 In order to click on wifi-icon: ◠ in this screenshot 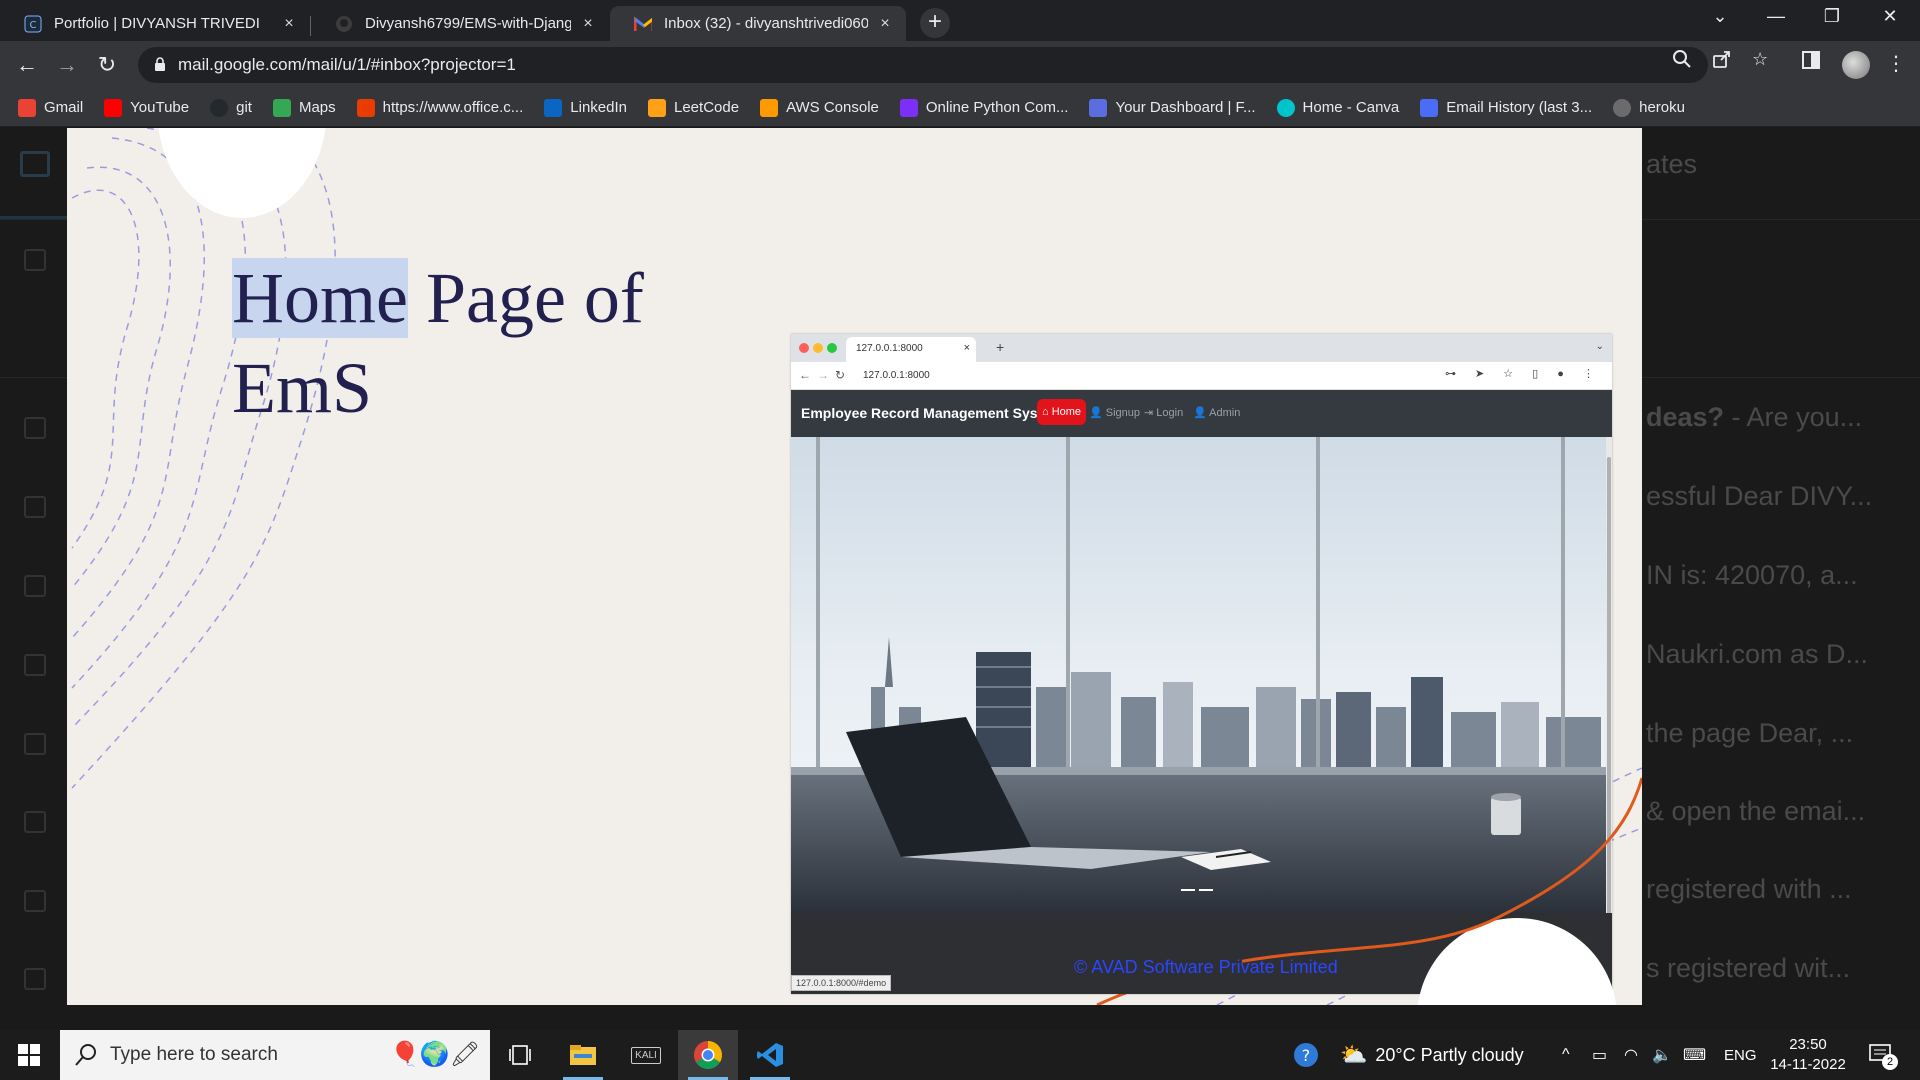, I will do `click(1631, 1055)`.